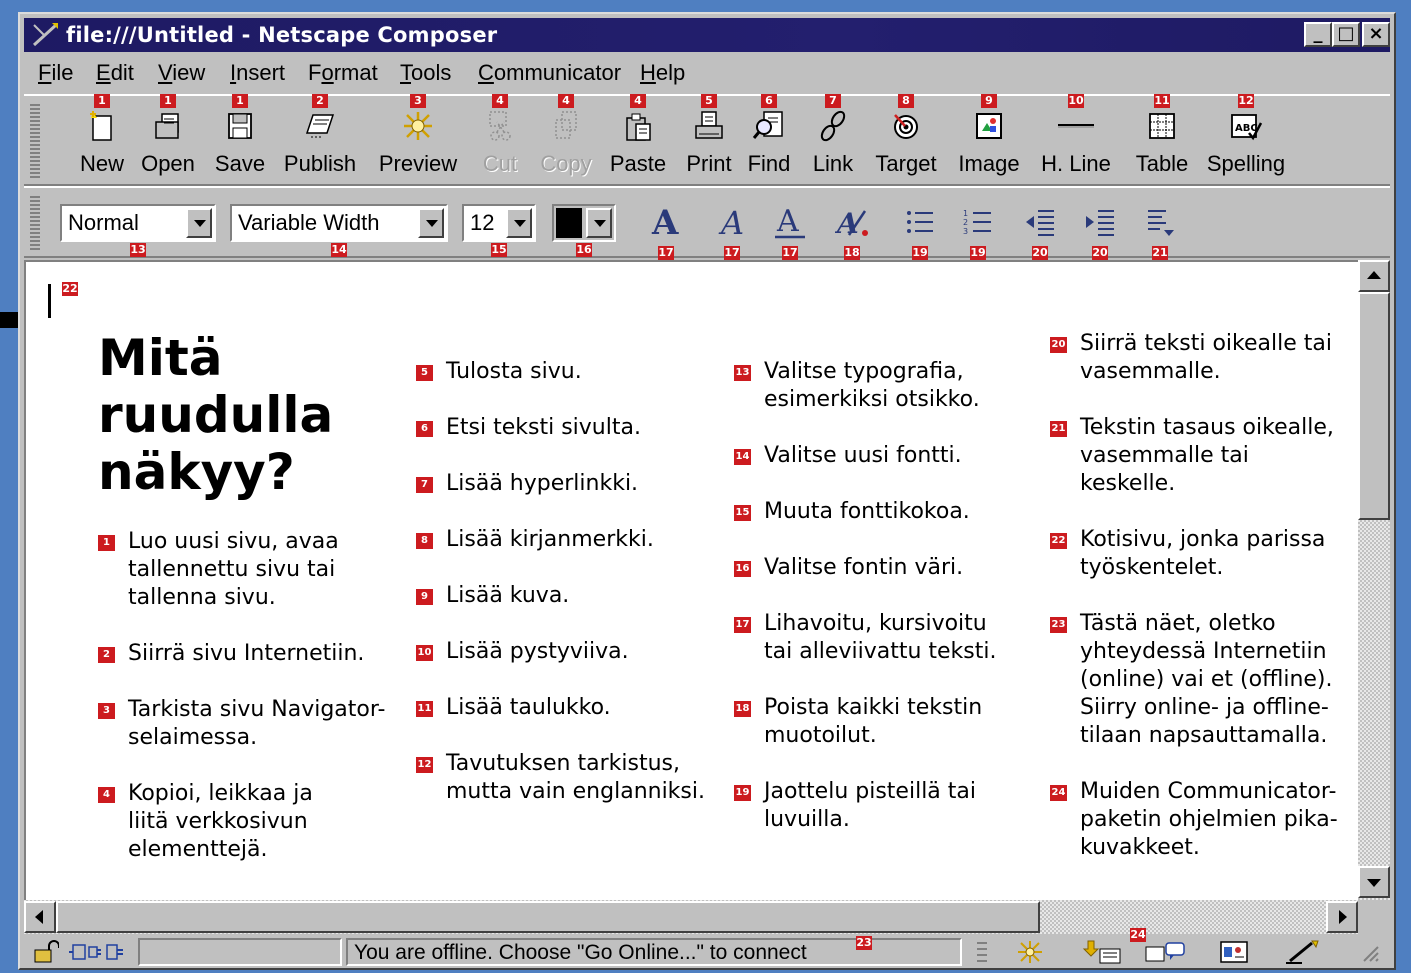 The width and height of the screenshot is (1411, 973). Describe the element at coordinates (920, 231) in the screenshot. I see `bullet-list-button: 19` at that location.